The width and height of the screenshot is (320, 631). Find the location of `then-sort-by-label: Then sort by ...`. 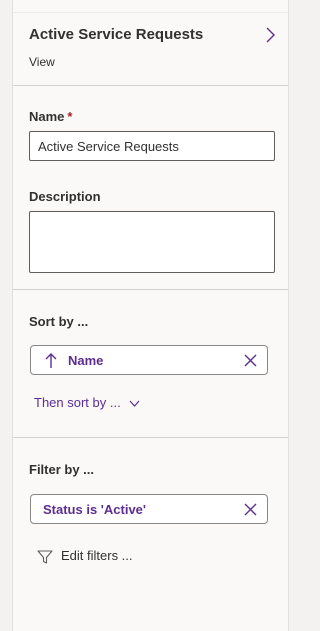

then-sort-by-label: Then sort by ... is located at coordinates (77, 402).